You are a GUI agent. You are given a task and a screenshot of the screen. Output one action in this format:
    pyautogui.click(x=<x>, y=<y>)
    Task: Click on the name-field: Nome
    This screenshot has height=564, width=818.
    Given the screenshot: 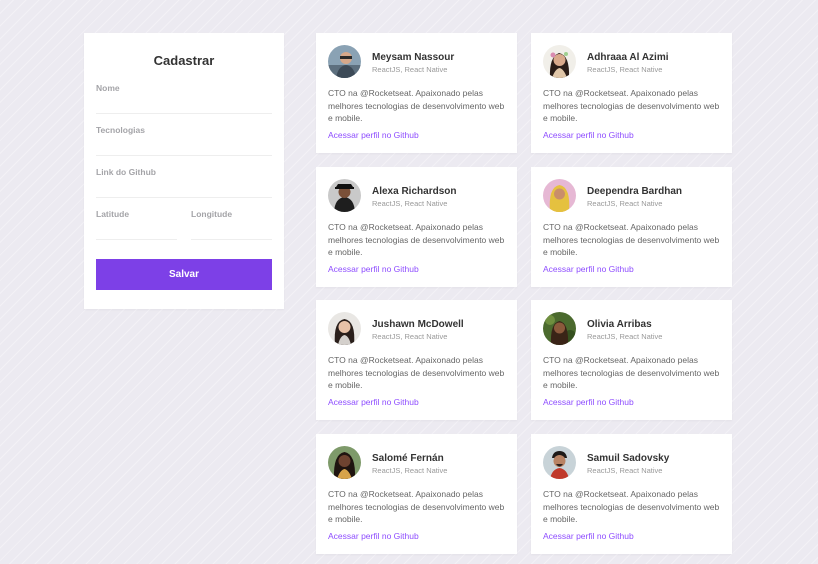 What is the action you would take?
    pyautogui.click(x=184, y=98)
    